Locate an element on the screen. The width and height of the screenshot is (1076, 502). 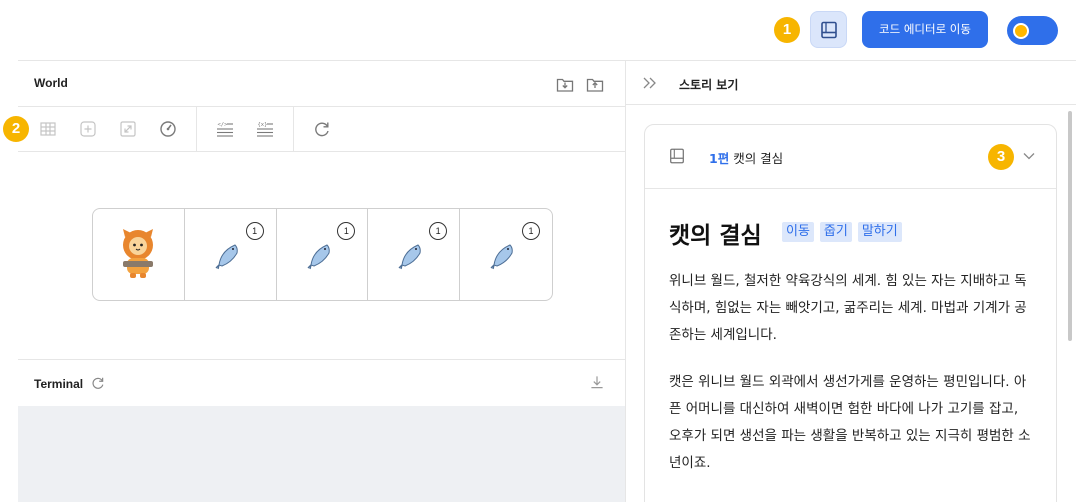
concept-tag: 말하기 is located at coordinates (879, 232).